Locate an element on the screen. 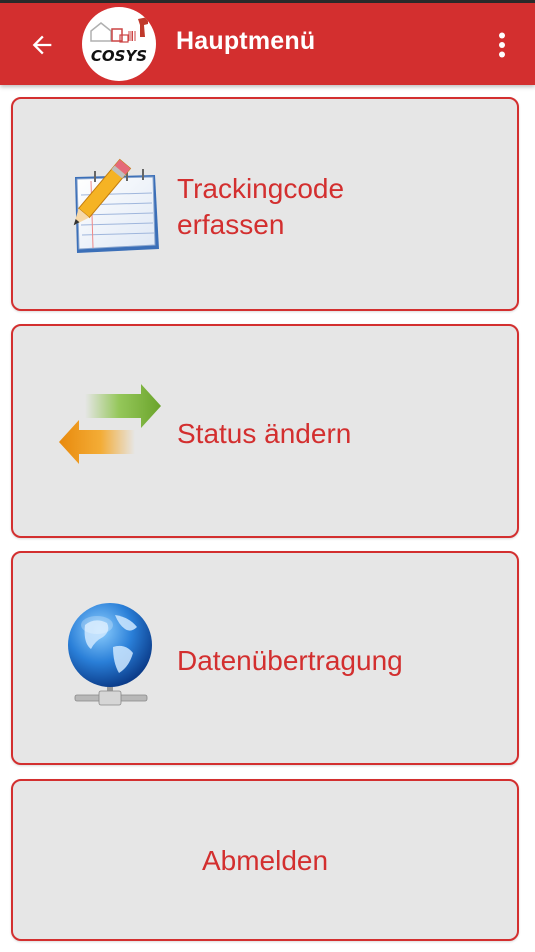  svg-text: COSYS is located at coordinates (119, 56).